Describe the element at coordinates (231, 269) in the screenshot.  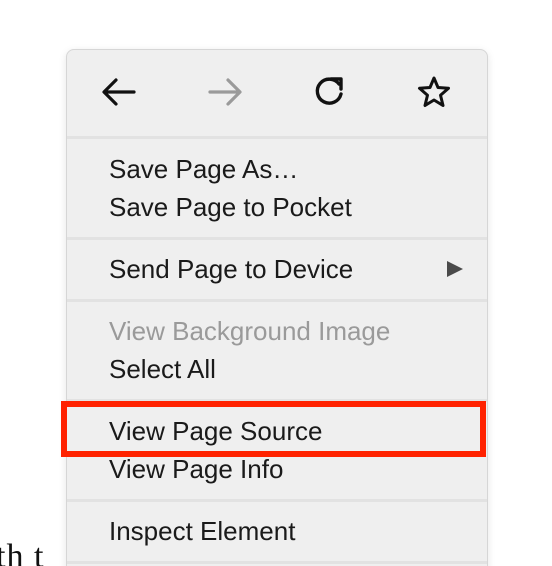
I see `menu-item-label: Send Page to Device` at that location.